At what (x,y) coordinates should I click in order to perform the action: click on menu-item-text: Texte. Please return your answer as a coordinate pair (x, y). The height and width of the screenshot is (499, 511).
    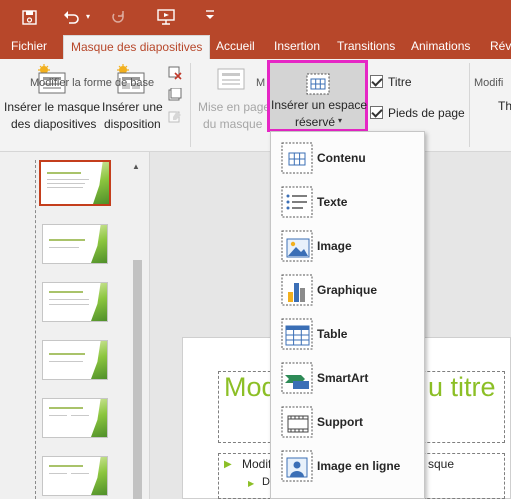
    Looking at the image, I should click on (347, 202).